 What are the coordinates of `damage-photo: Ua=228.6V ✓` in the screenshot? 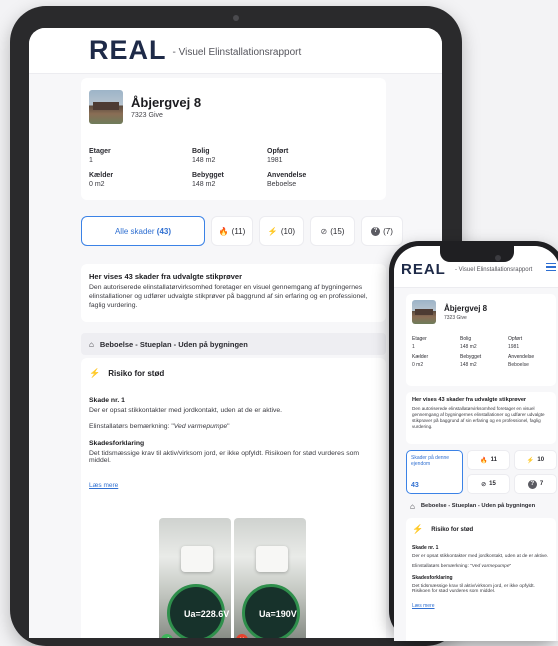 It's located at (195, 578).